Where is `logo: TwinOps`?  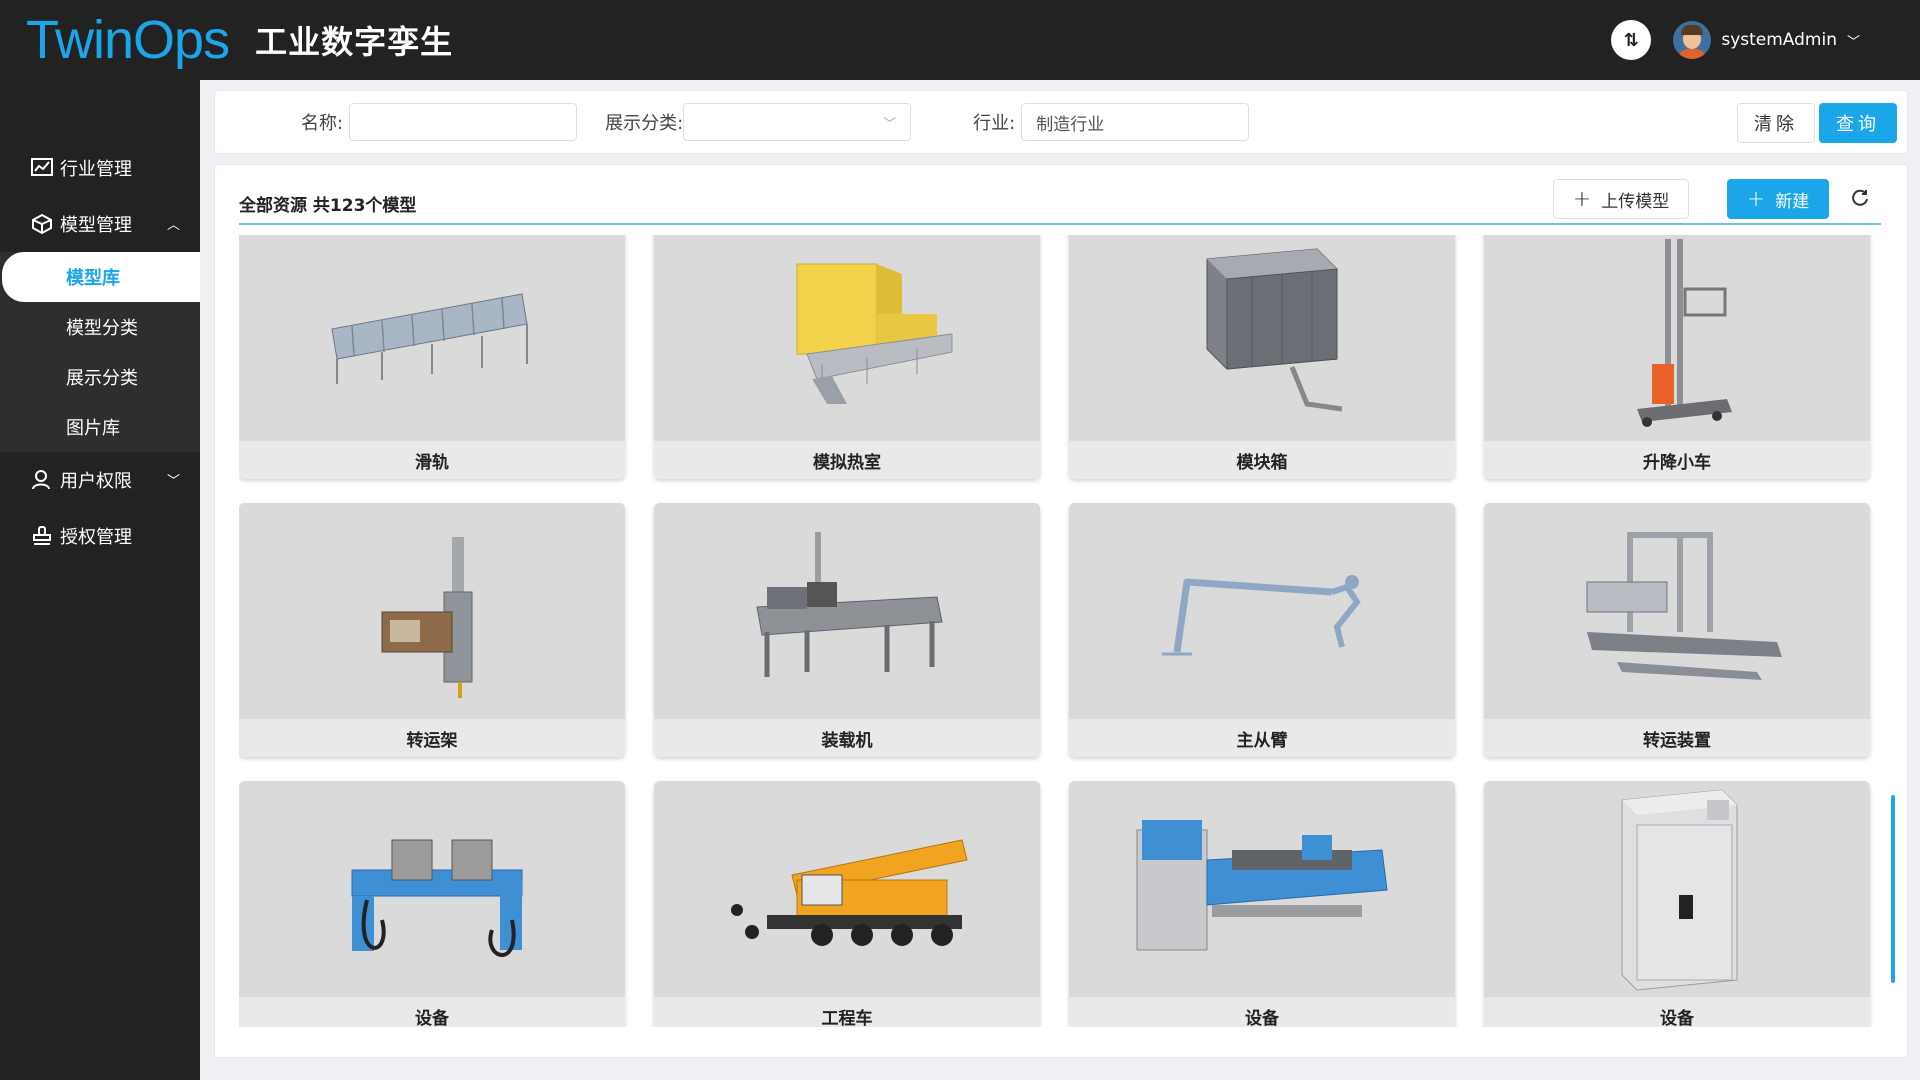
logo: TwinOps is located at coordinates (128, 40).